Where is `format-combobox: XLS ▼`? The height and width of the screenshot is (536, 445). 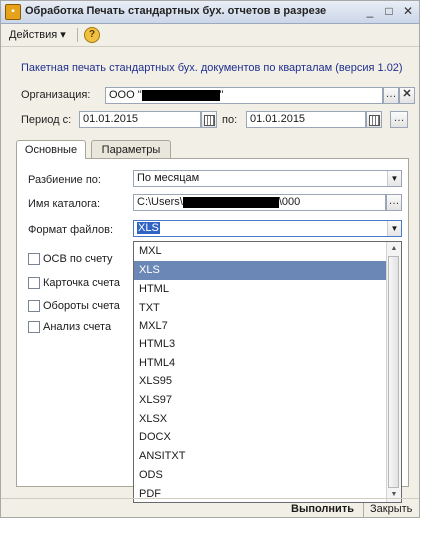 format-combobox: XLS ▼ is located at coordinates (267, 228).